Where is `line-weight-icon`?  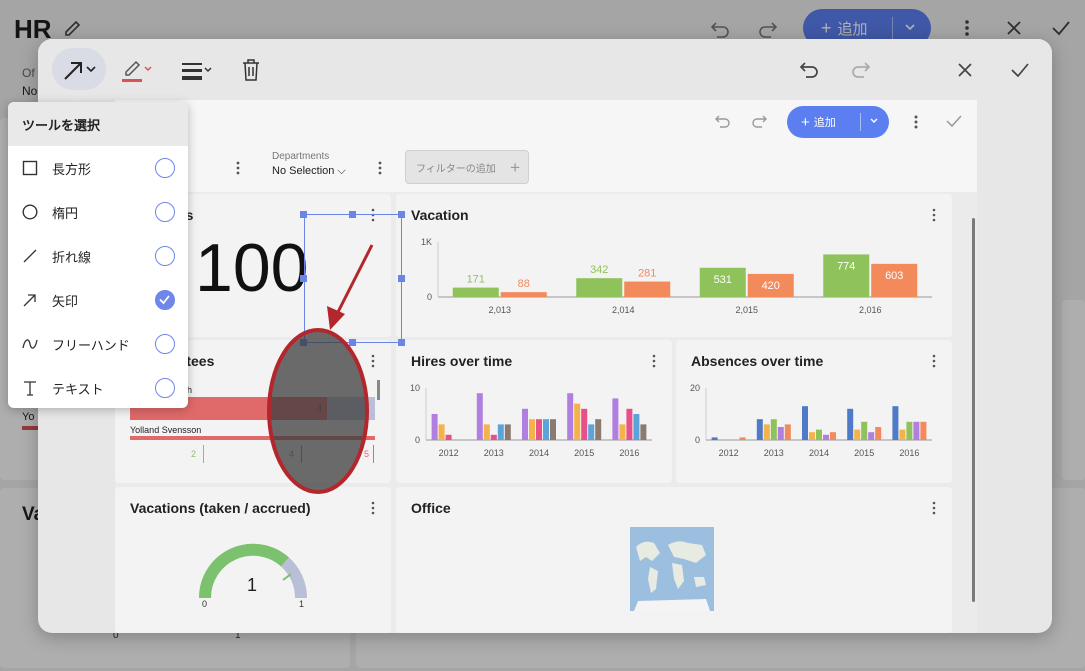 line-weight-icon is located at coordinates (197, 71).